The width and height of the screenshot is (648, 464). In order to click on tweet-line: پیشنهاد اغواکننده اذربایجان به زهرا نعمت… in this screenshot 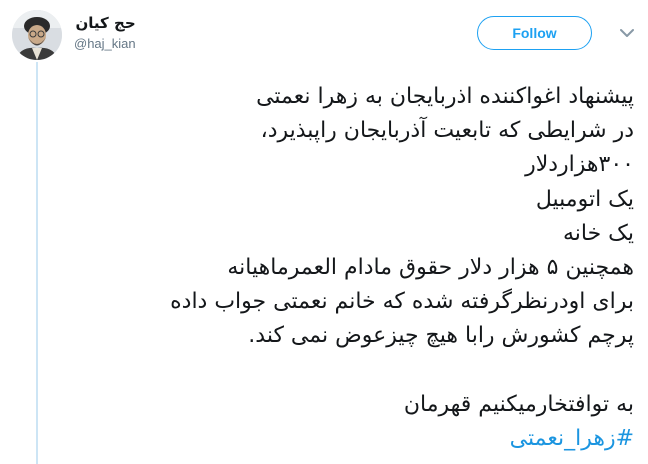, I will do `click(445, 96)`.